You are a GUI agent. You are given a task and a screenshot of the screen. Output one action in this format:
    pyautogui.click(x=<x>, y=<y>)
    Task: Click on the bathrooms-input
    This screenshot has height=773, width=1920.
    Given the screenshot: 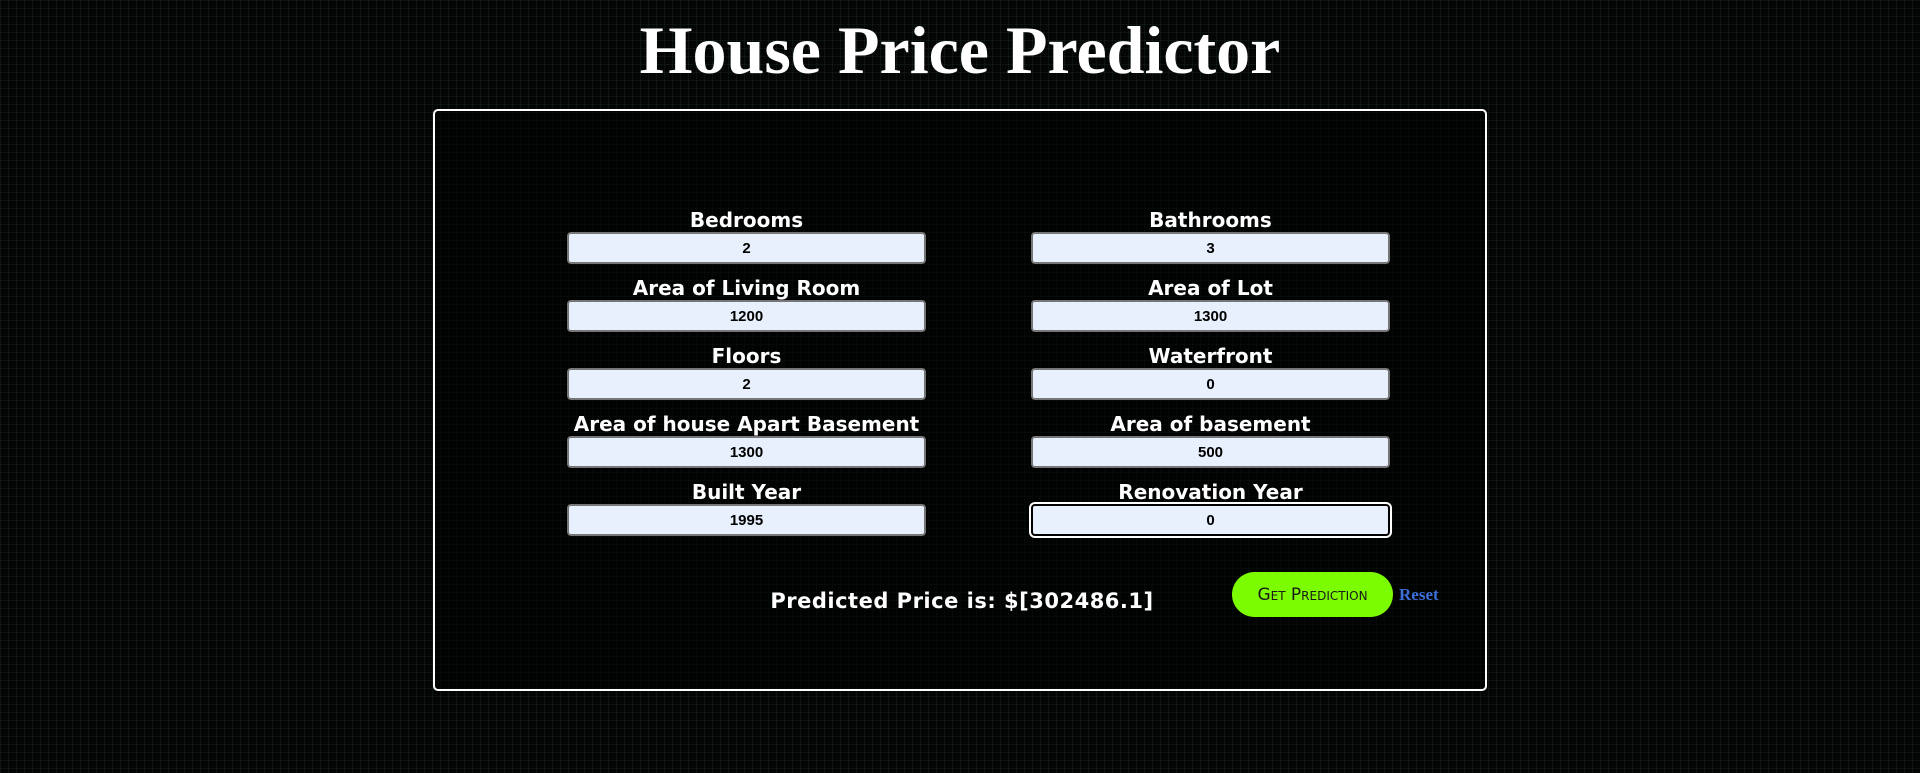 What is the action you would take?
    pyautogui.click(x=1210, y=248)
    